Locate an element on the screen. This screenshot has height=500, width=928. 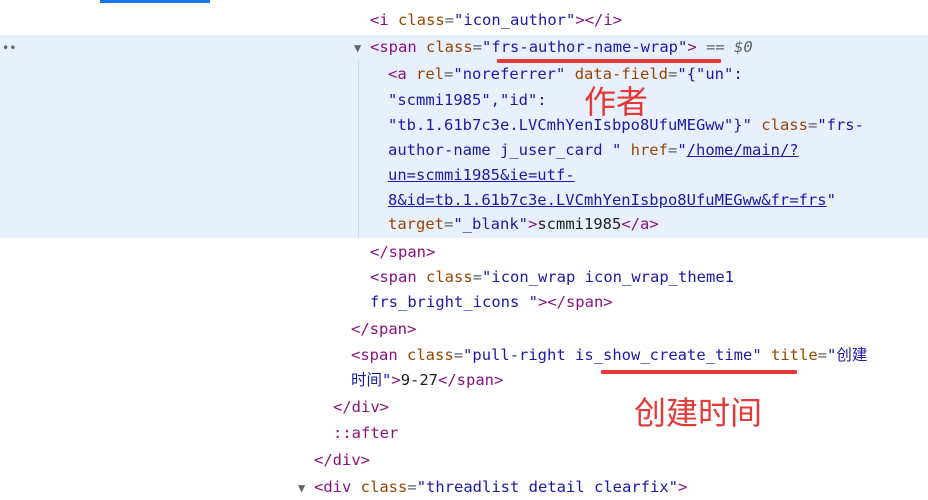
href-link: un=scmmi1985&ie=utf- is located at coordinates (481, 175).